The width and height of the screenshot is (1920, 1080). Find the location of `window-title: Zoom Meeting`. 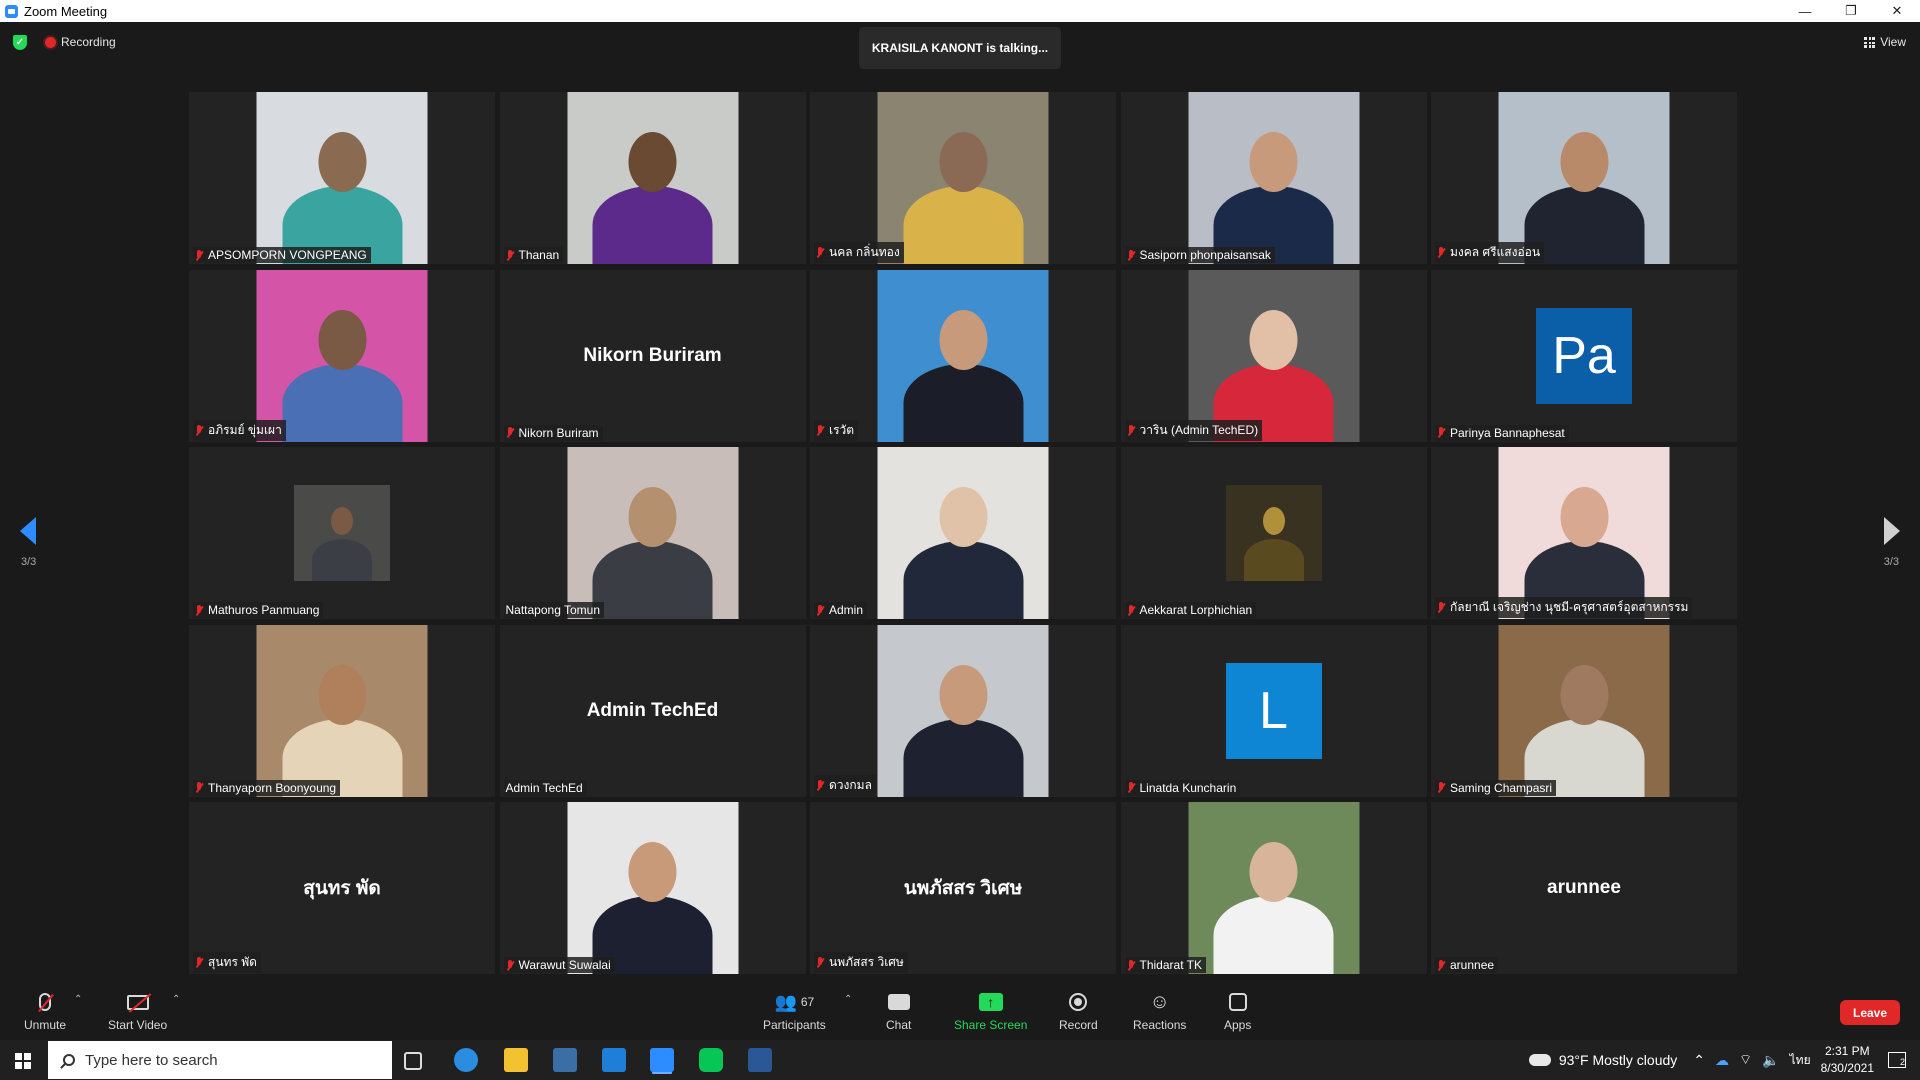

window-title: Zoom Meeting is located at coordinates (66, 11).